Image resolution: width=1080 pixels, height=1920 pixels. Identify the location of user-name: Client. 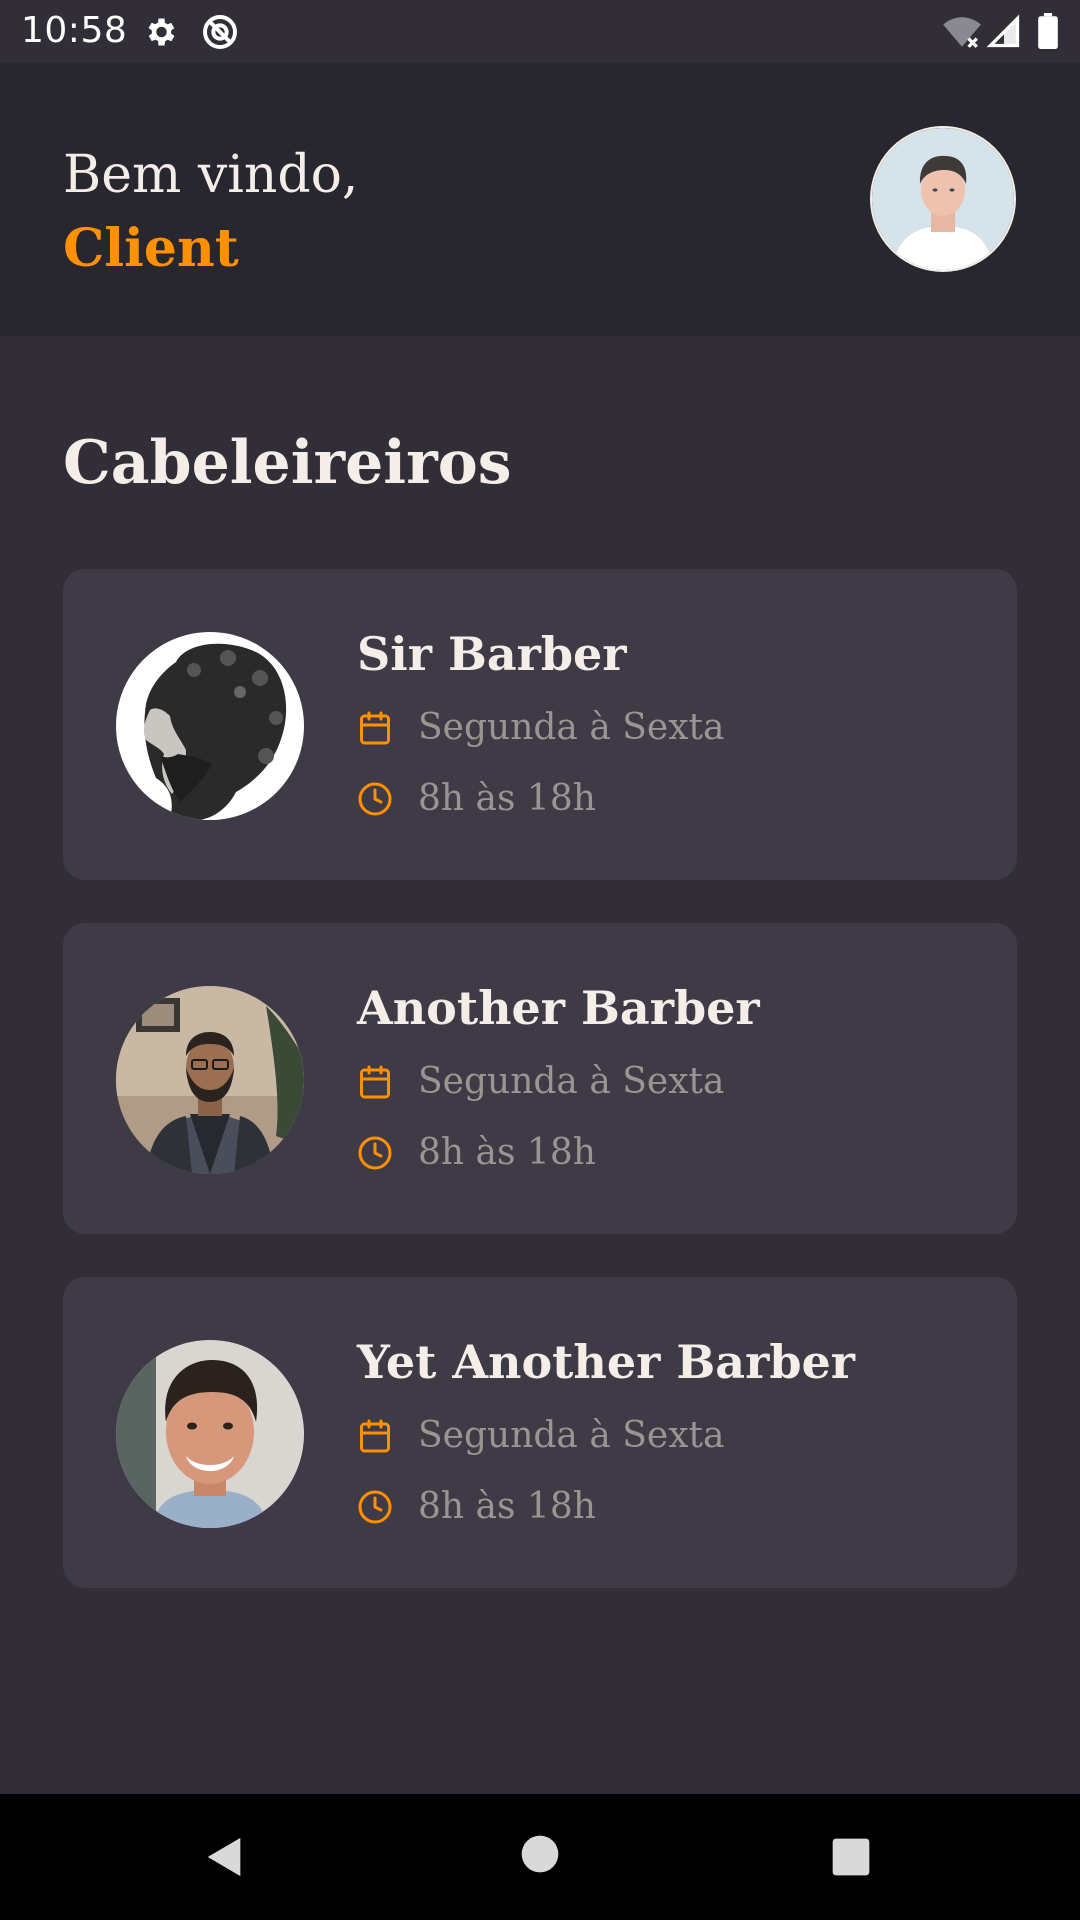
(151, 248).